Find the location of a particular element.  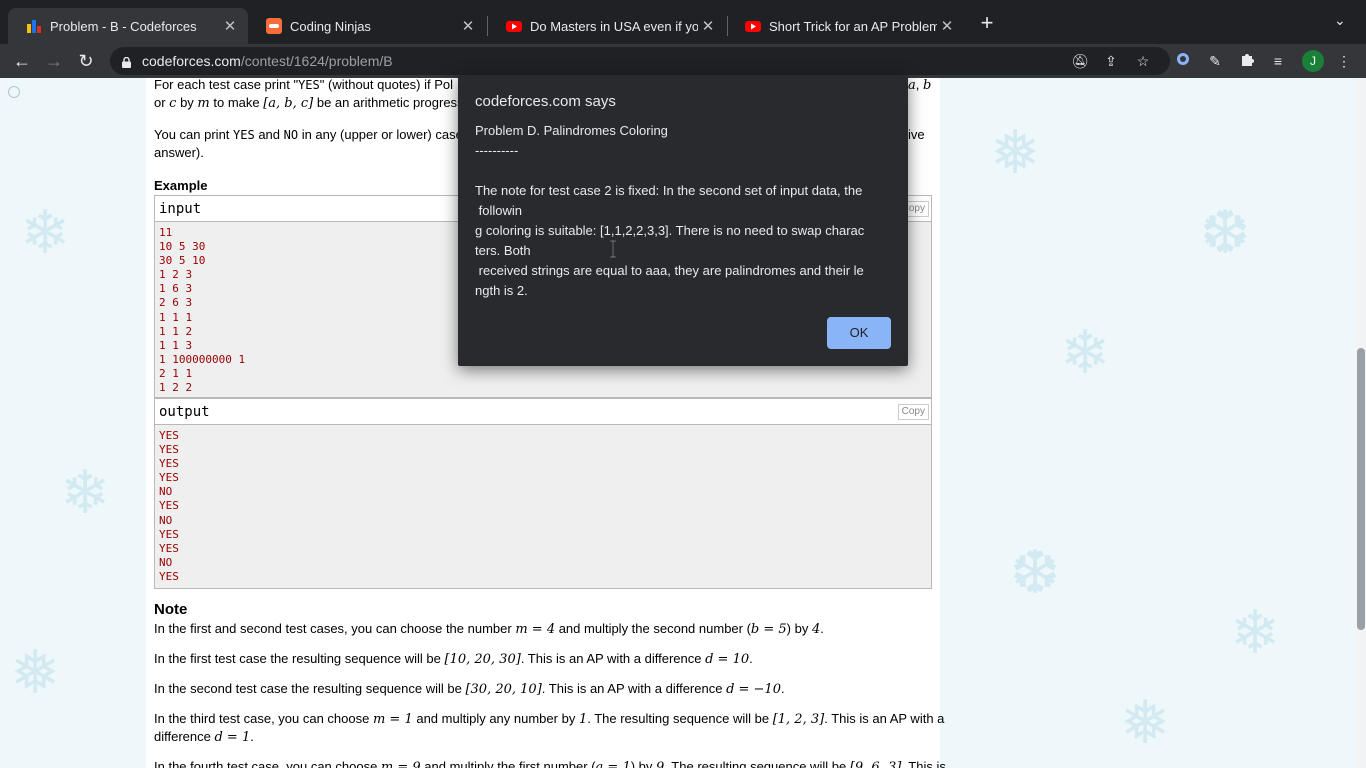

text-cursor-icon is located at coordinates (613, 249).